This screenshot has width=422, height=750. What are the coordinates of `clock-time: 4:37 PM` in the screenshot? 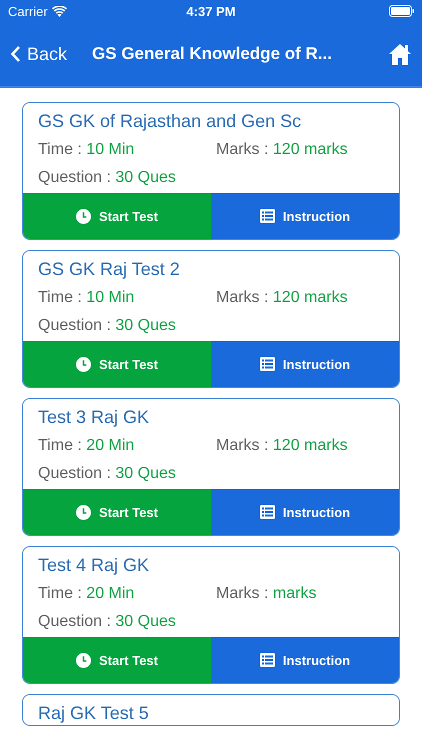 It's located at (211, 11).